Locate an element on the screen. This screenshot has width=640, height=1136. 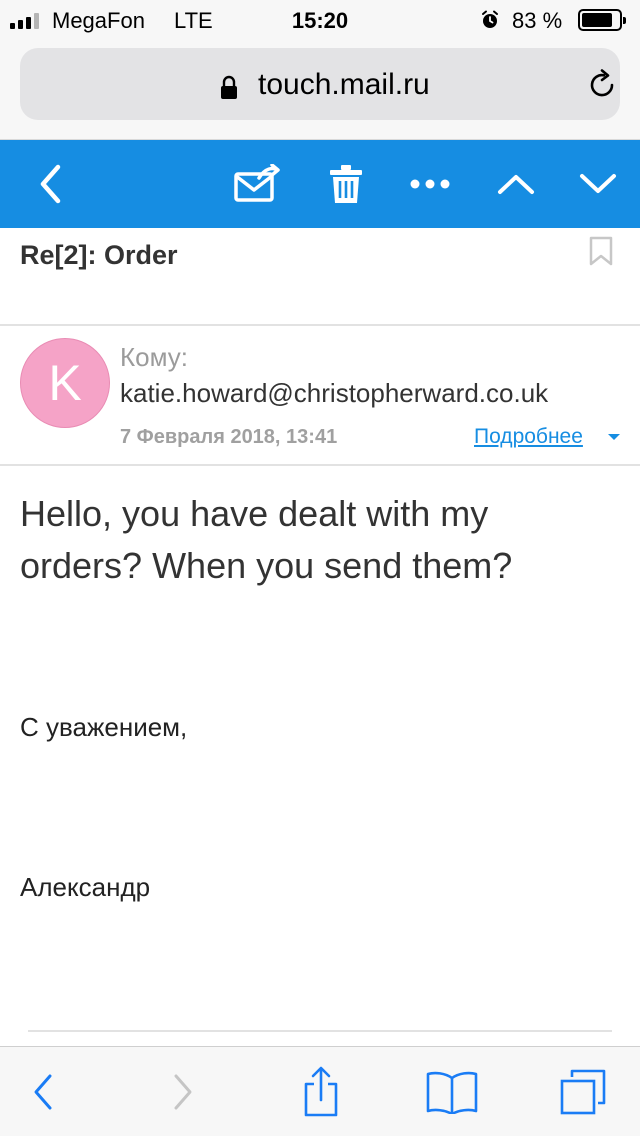
more-button is located at coordinates (430, 184).